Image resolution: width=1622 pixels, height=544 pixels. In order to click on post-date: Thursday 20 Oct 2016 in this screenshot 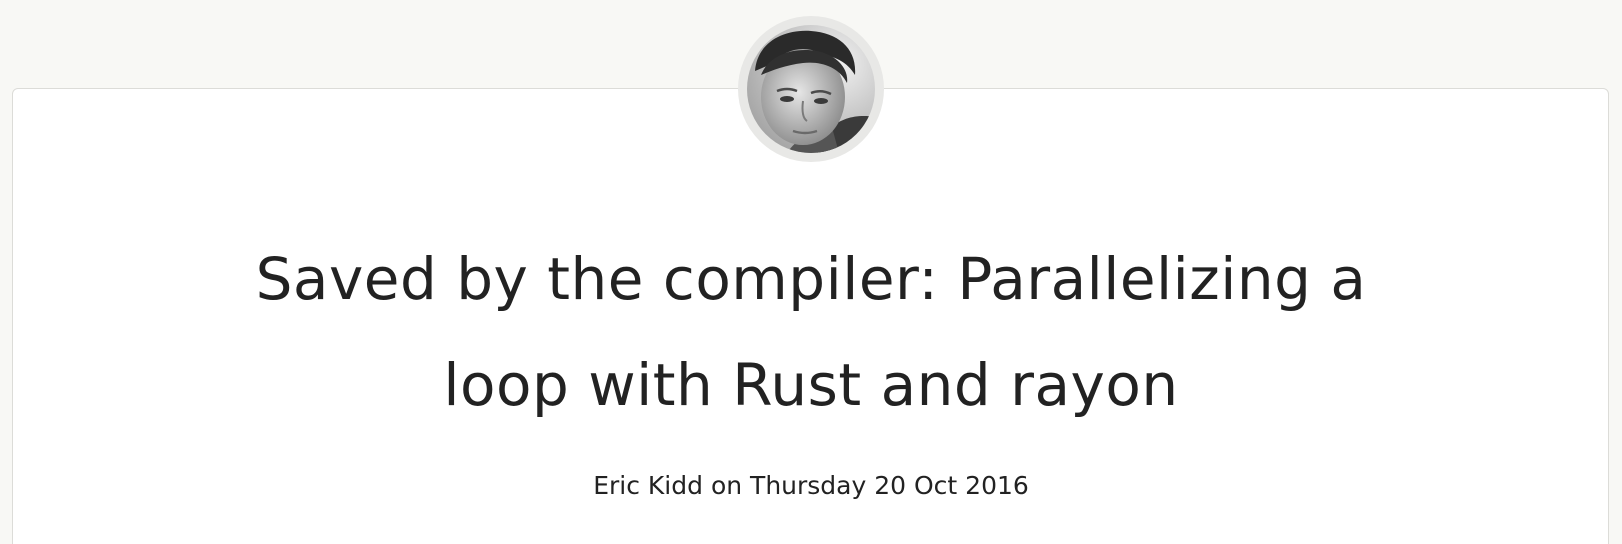, I will do `click(889, 485)`.